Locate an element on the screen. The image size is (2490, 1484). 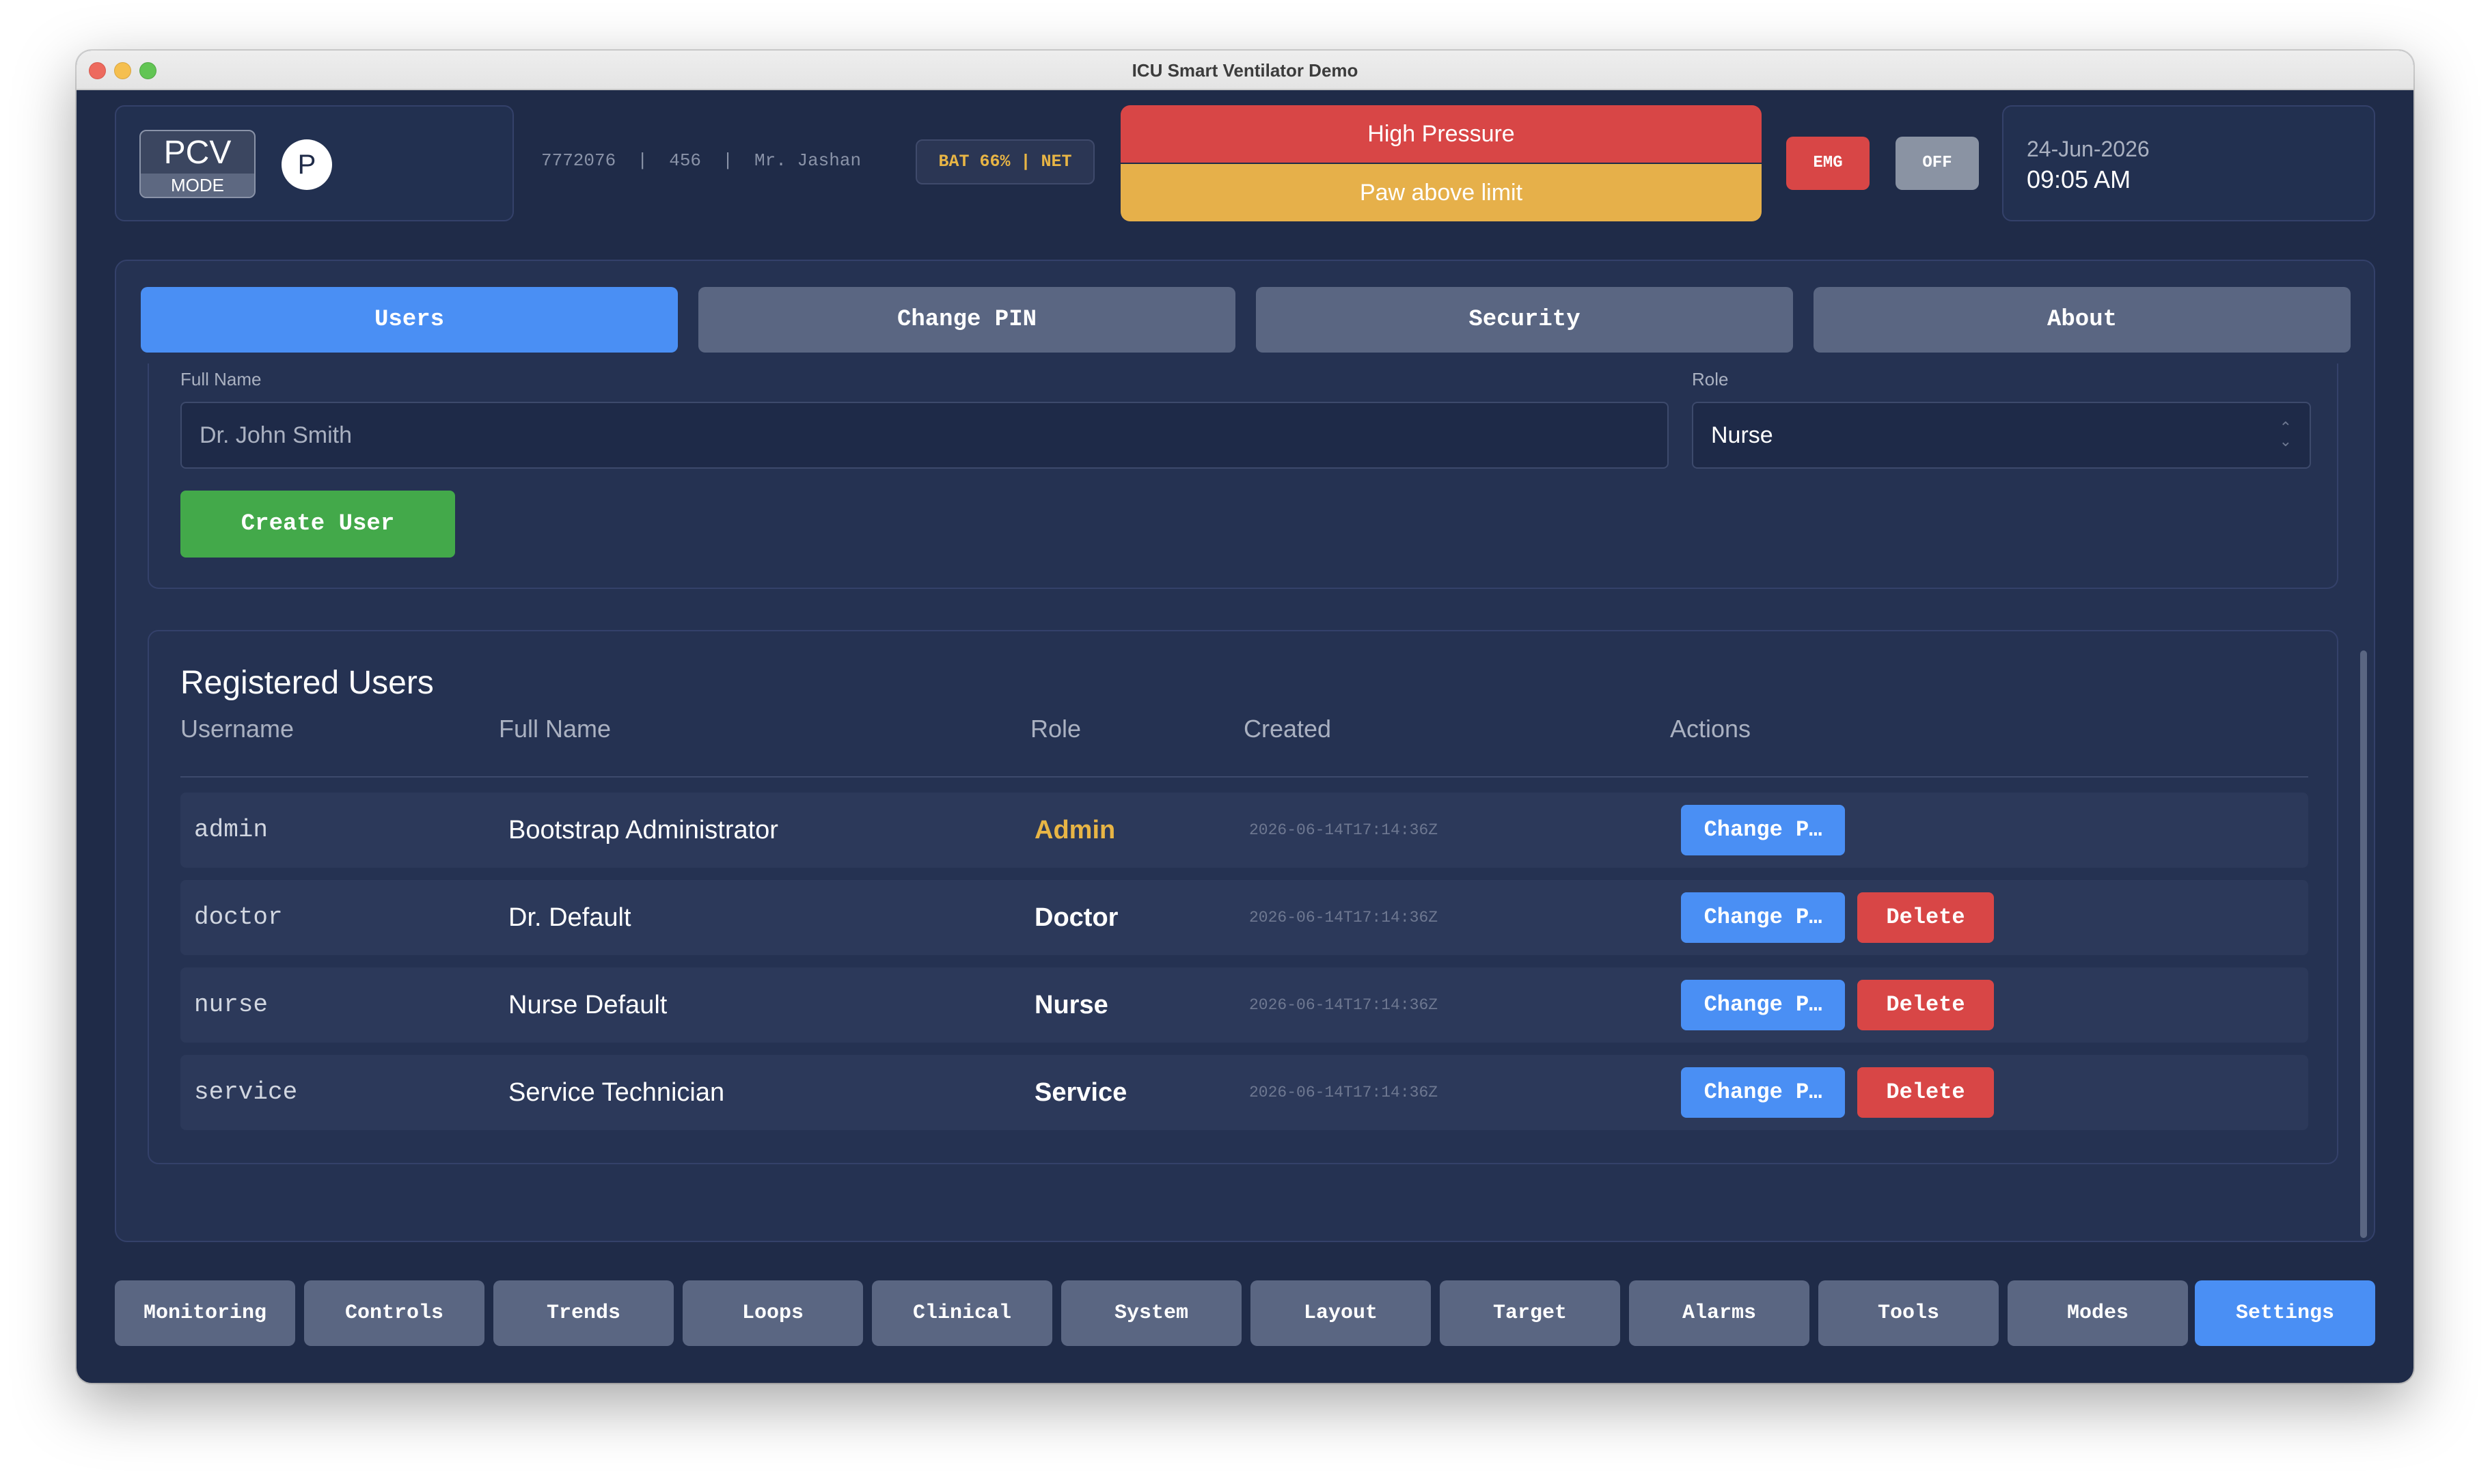
nav-controls: Controls is located at coordinates (394, 1313).